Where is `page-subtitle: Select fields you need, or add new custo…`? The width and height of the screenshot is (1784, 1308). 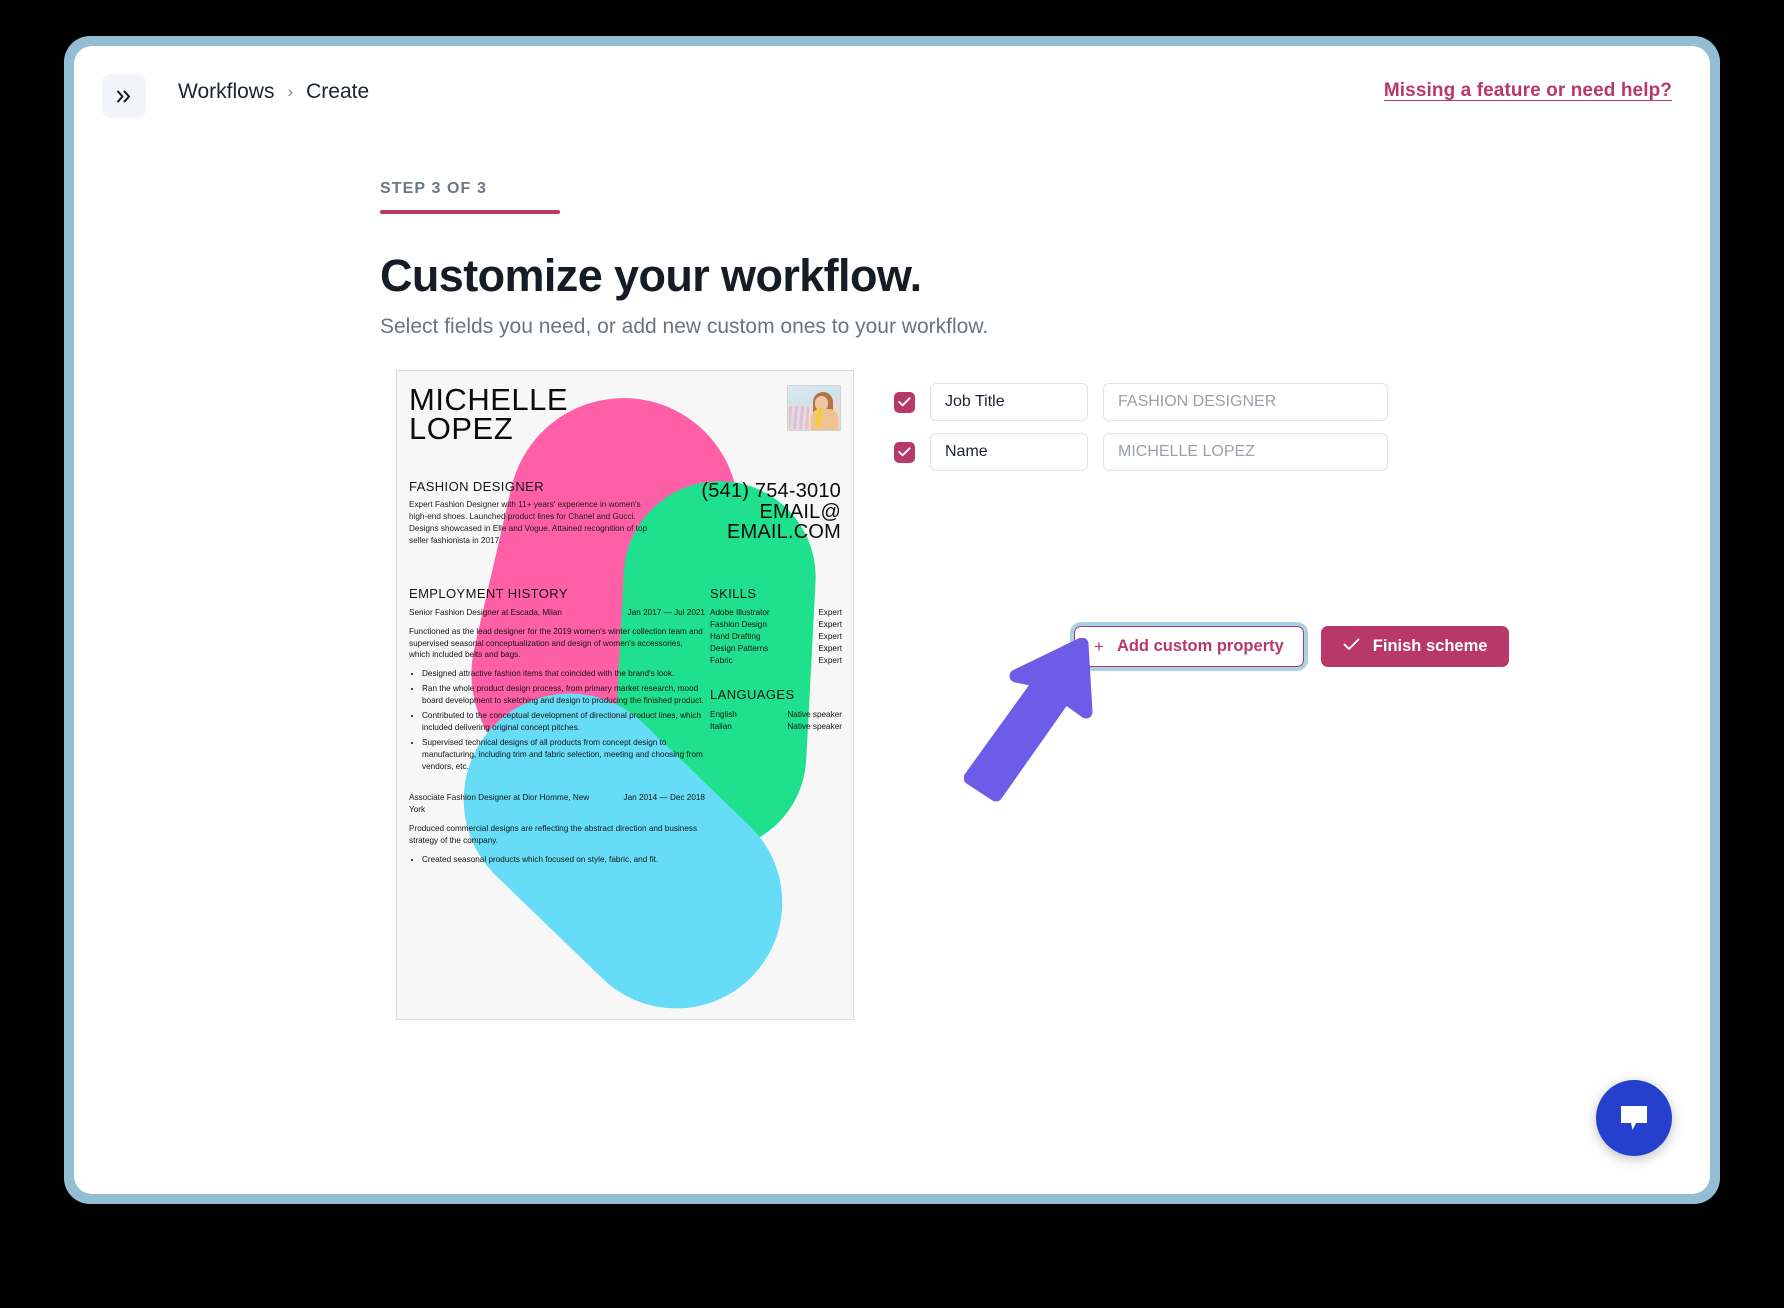
page-subtitle: Select fields you need, or add new custo… is located at coordinates (684, 326).